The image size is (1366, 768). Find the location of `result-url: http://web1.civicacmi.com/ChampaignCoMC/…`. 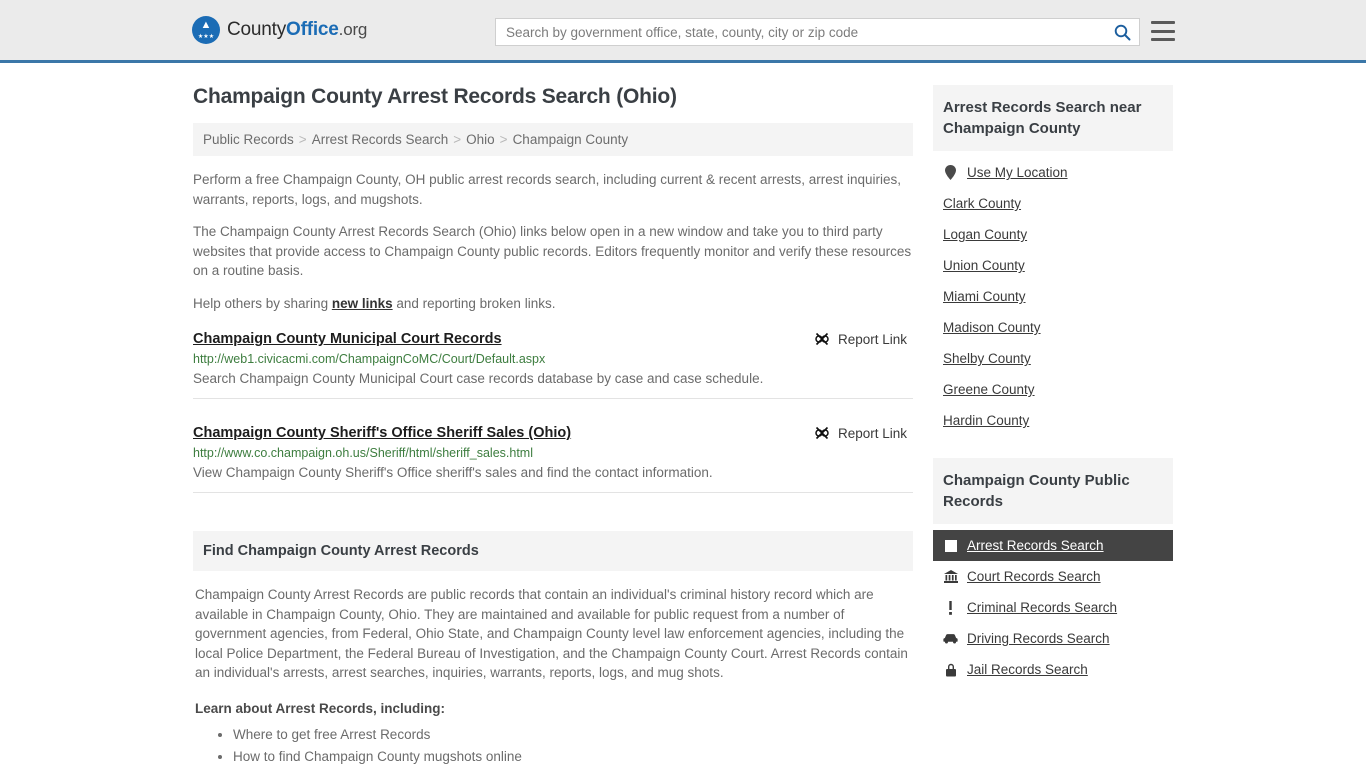

result-url: http://web1.civicacmi.com/ChampaignCoMC/… is located at coordinates (369, 359).